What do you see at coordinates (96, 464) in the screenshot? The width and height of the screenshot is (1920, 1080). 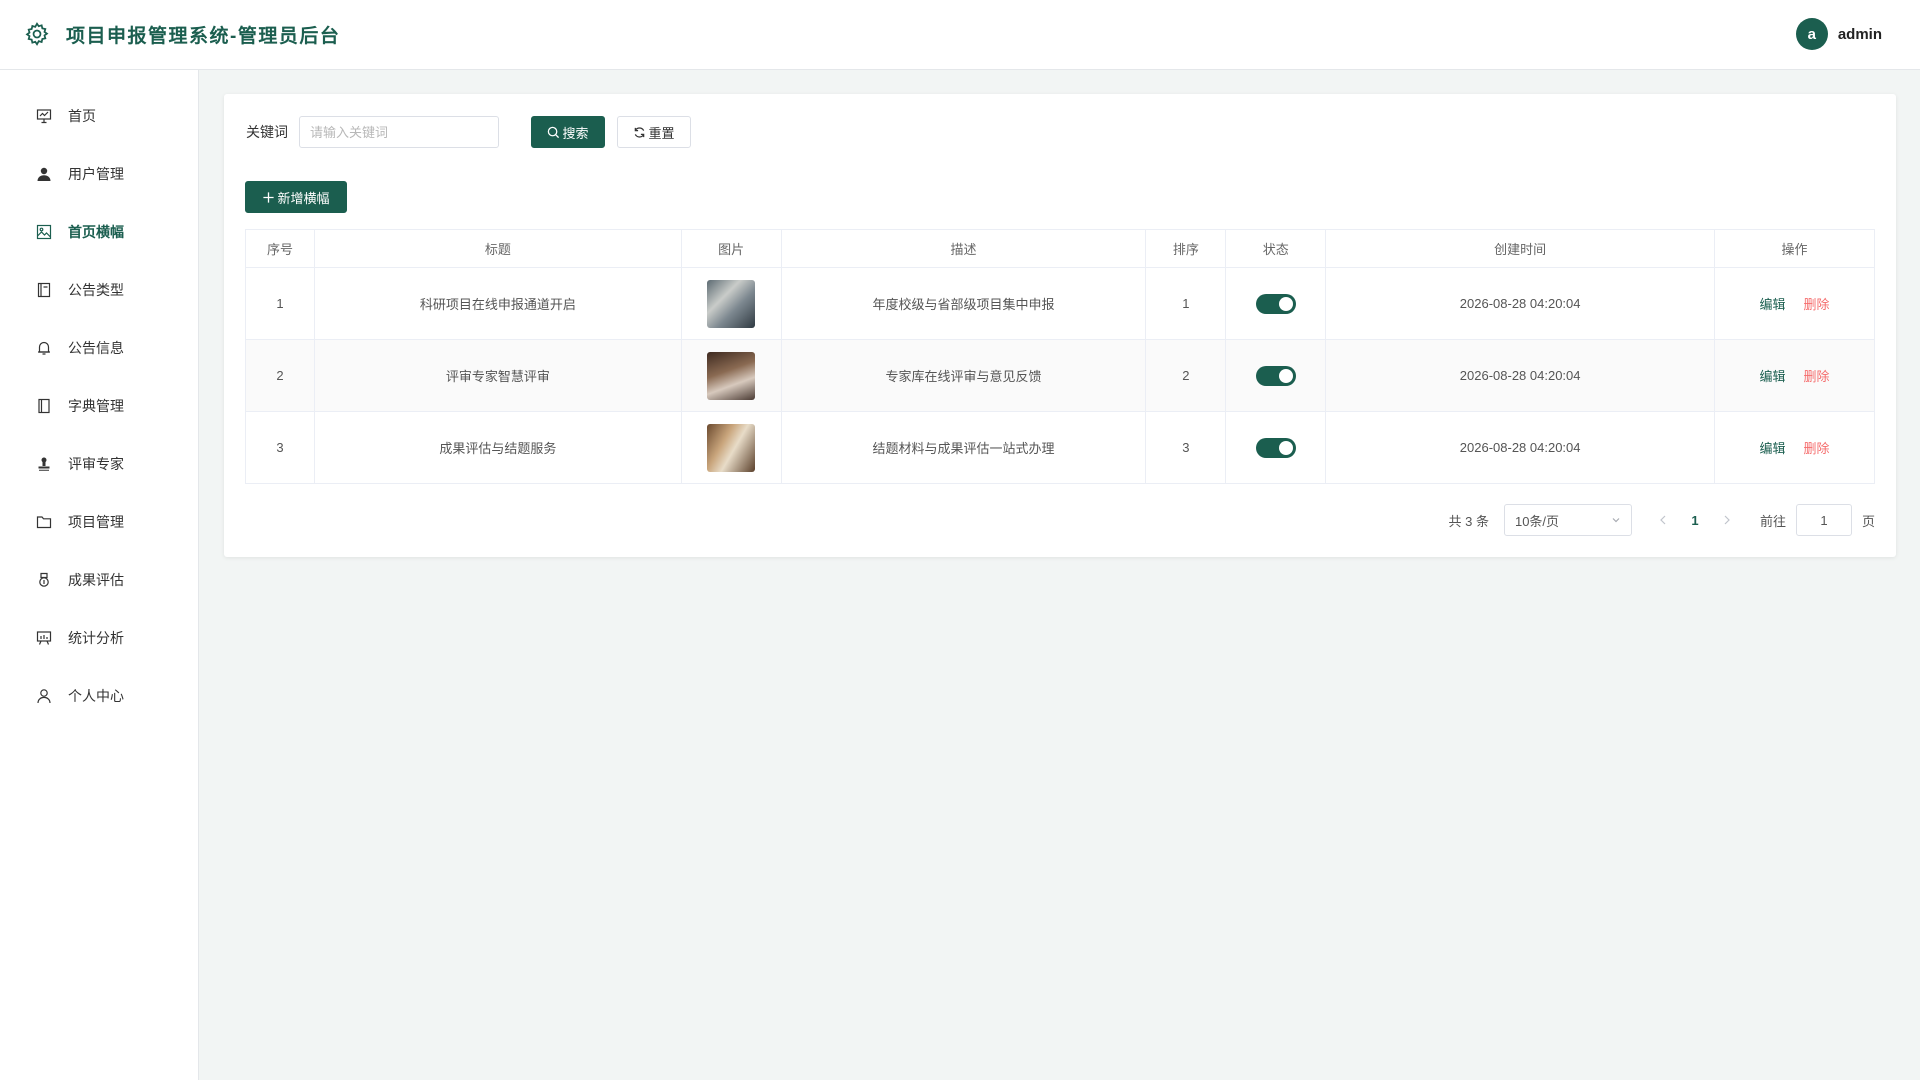 I see `sidebar-item-label: 评审专家` at bounding box center [96, 464].